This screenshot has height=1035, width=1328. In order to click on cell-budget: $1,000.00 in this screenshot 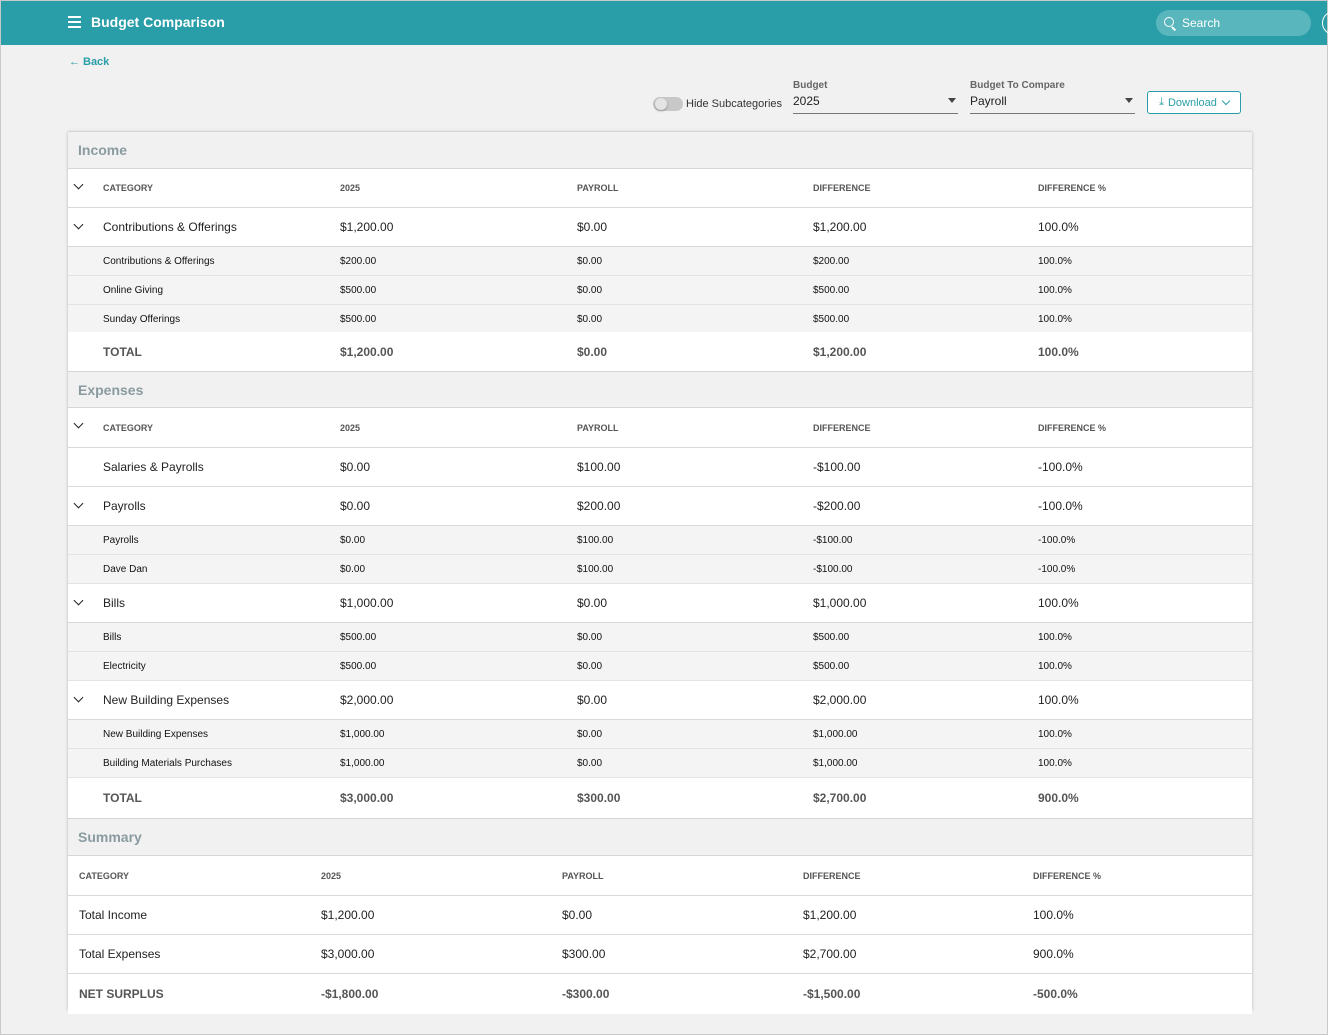, I will do `click(362, 763)`.